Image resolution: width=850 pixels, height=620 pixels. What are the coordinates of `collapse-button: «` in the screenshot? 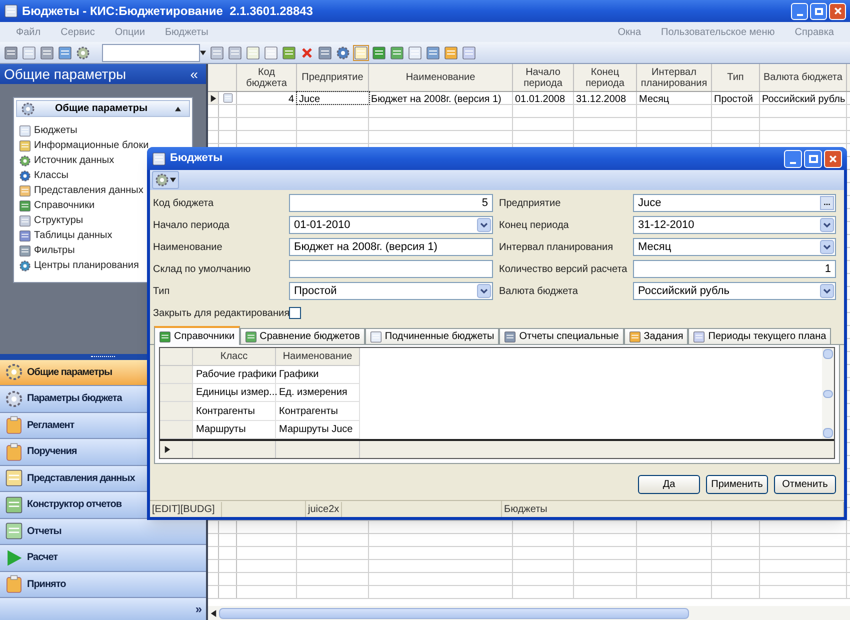 It's located at (194, 74).